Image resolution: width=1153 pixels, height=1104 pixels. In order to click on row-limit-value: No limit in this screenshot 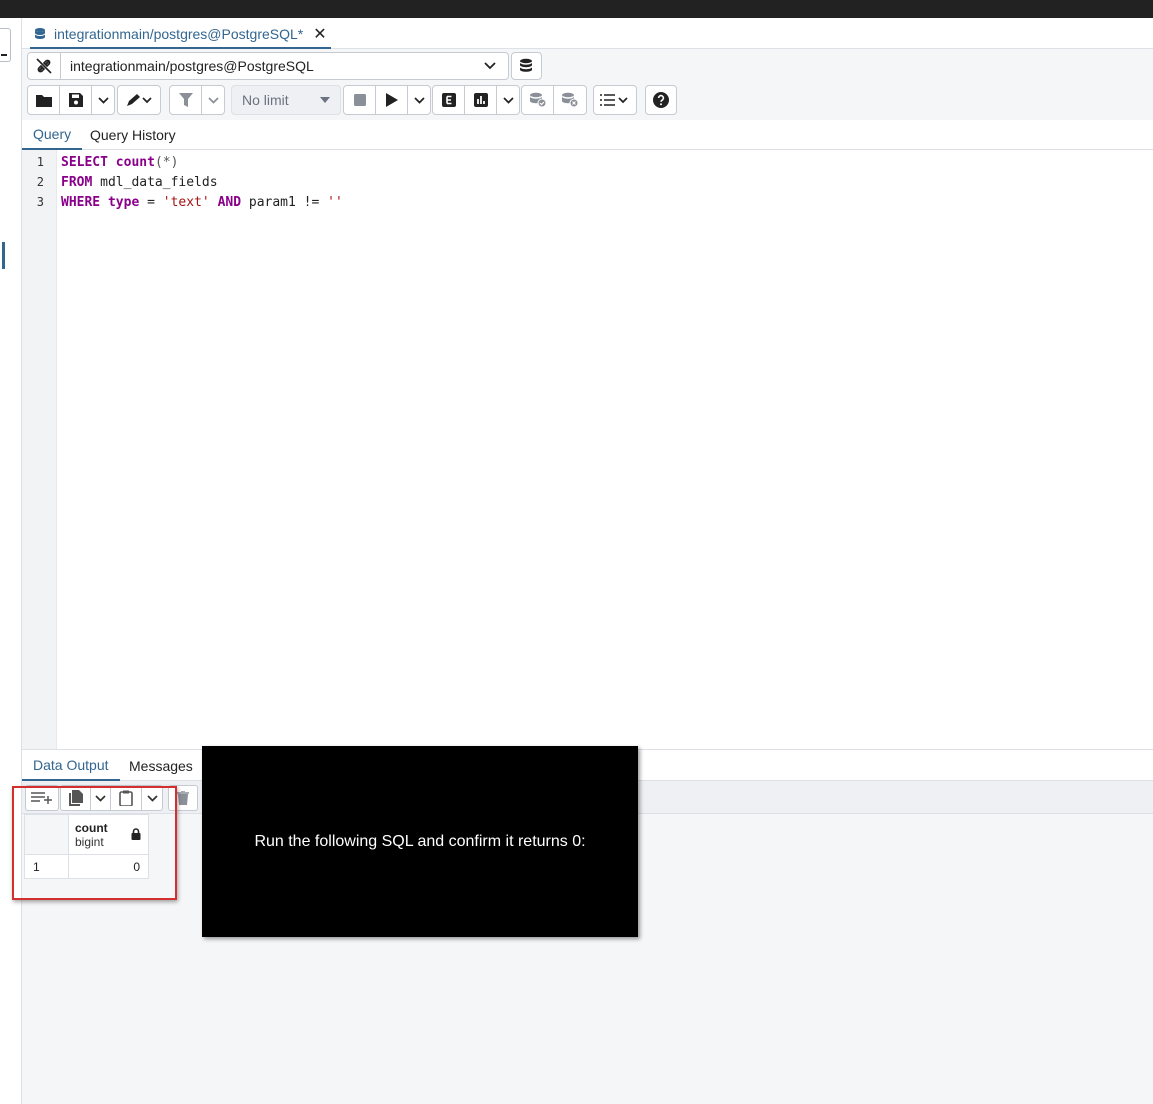, I will do `click(265, 100)`.